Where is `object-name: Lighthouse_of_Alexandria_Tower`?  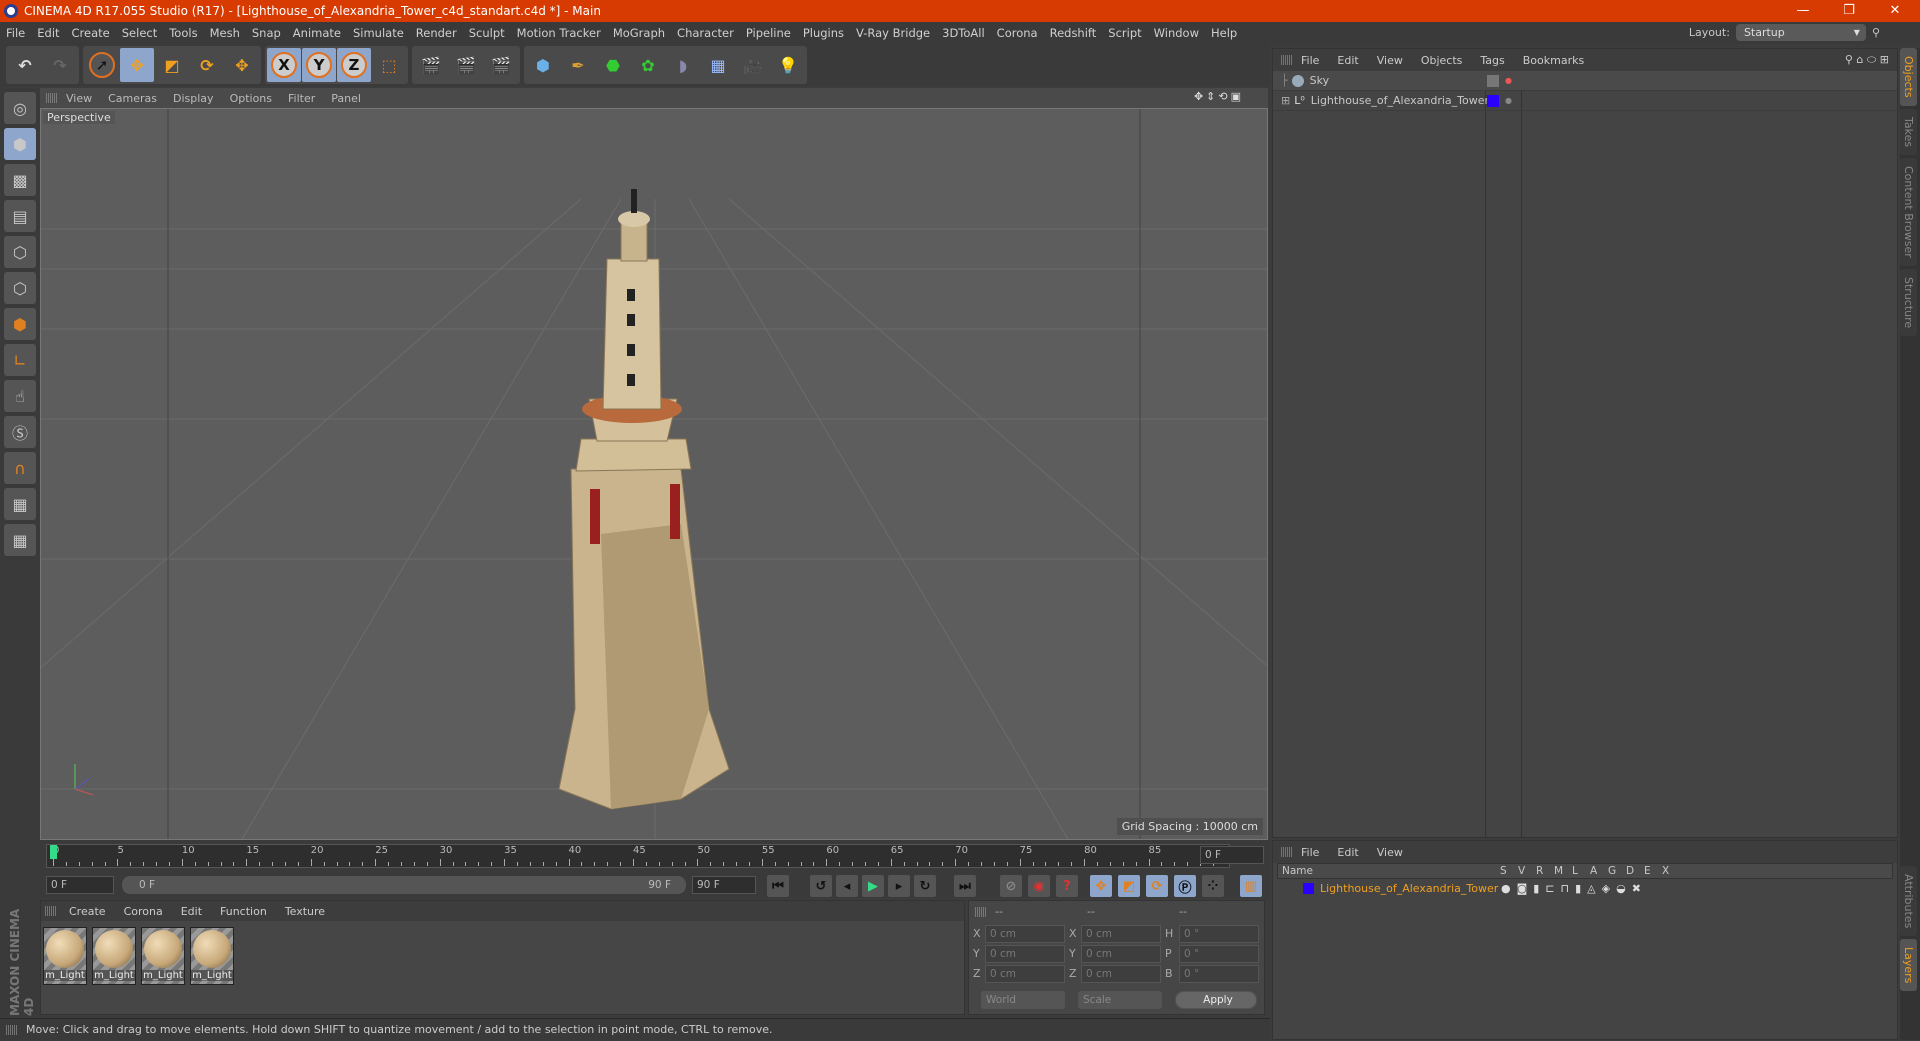
object-name: Lighthouse_of_Alexandria_Tower is located at coordinates (1400, 100).